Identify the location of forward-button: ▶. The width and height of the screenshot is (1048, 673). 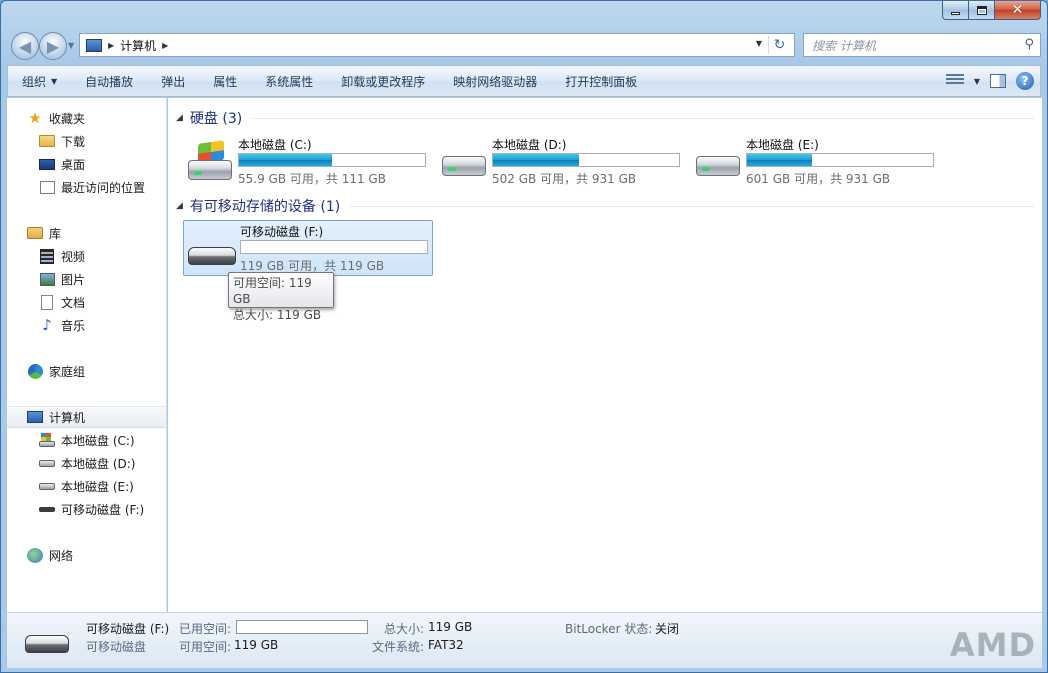
(53, 46).